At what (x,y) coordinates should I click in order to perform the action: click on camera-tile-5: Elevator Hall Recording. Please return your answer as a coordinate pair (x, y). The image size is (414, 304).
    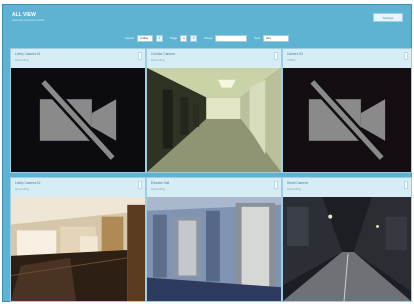
    Looking at the image, I should click on (214, 239).